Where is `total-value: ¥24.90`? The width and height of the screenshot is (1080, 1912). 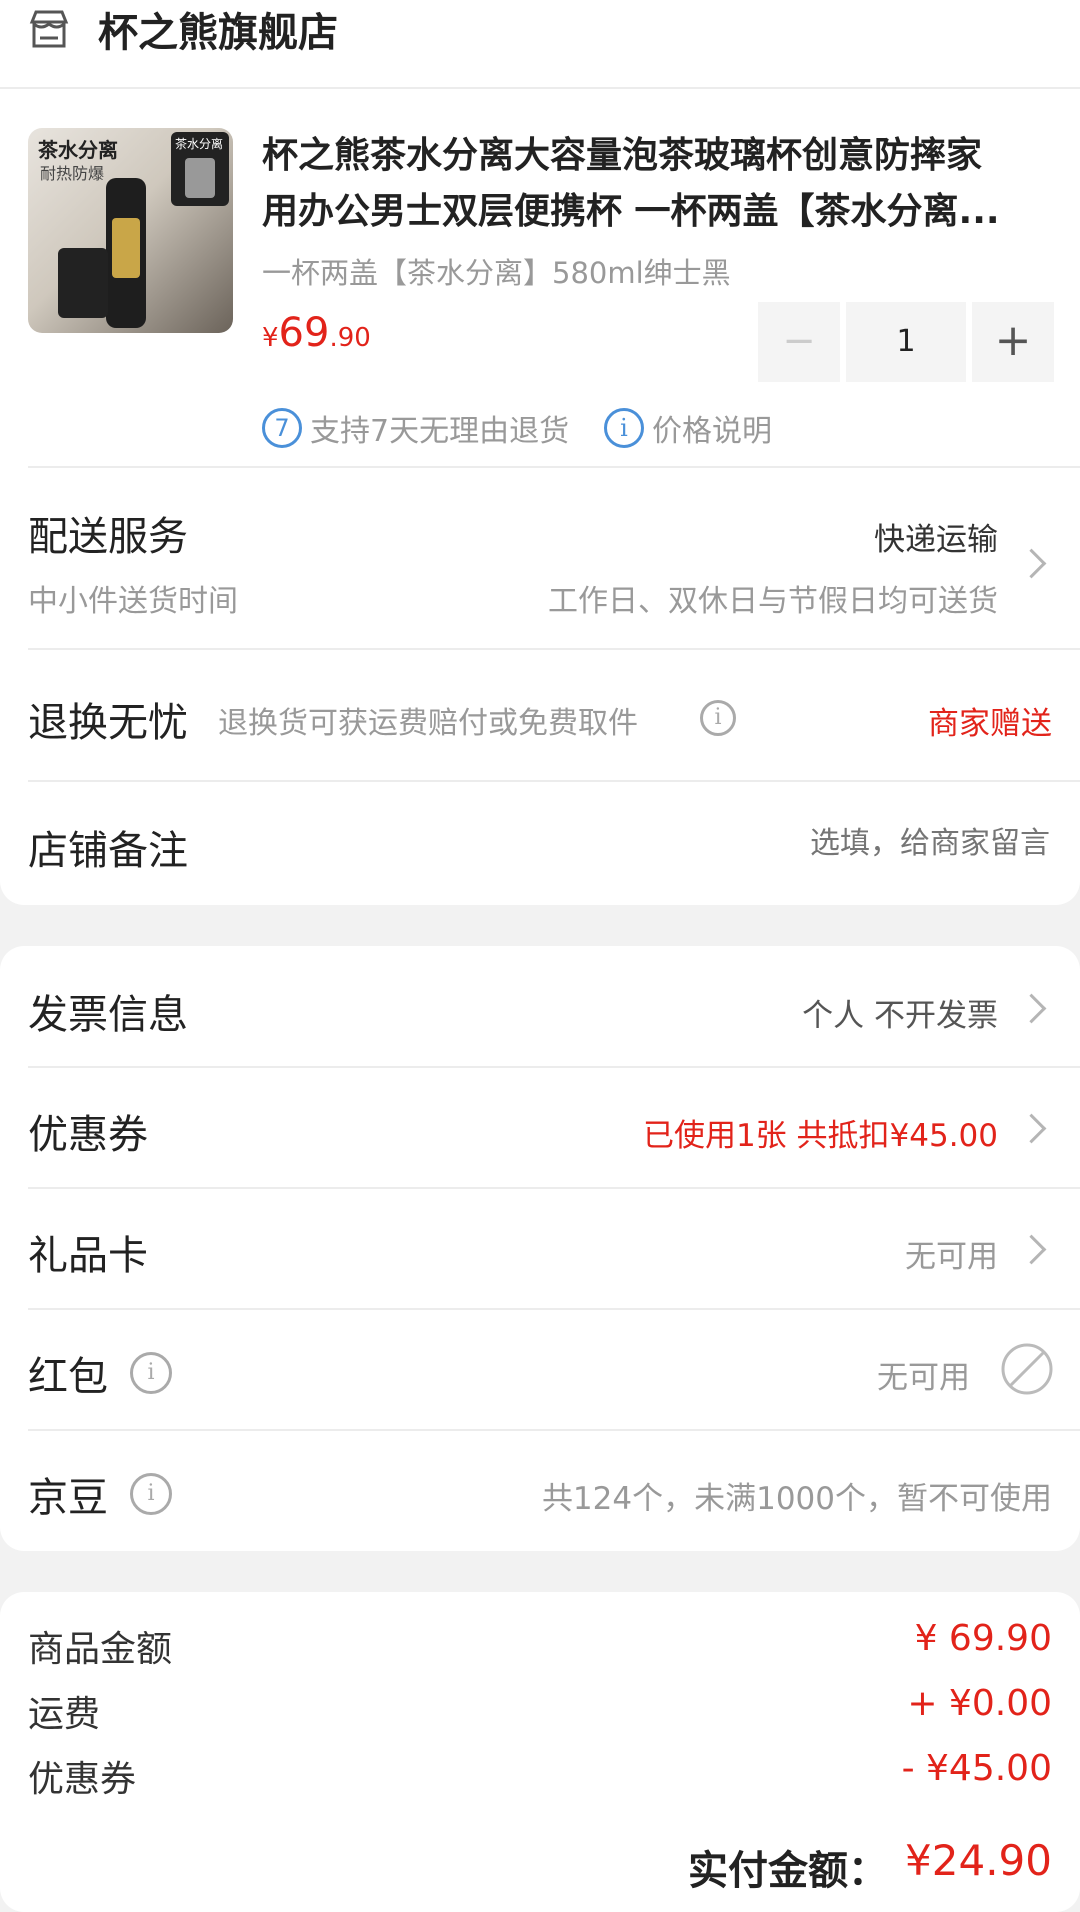 total-value: ¥24.90 is located at coordinates (978, 1860).